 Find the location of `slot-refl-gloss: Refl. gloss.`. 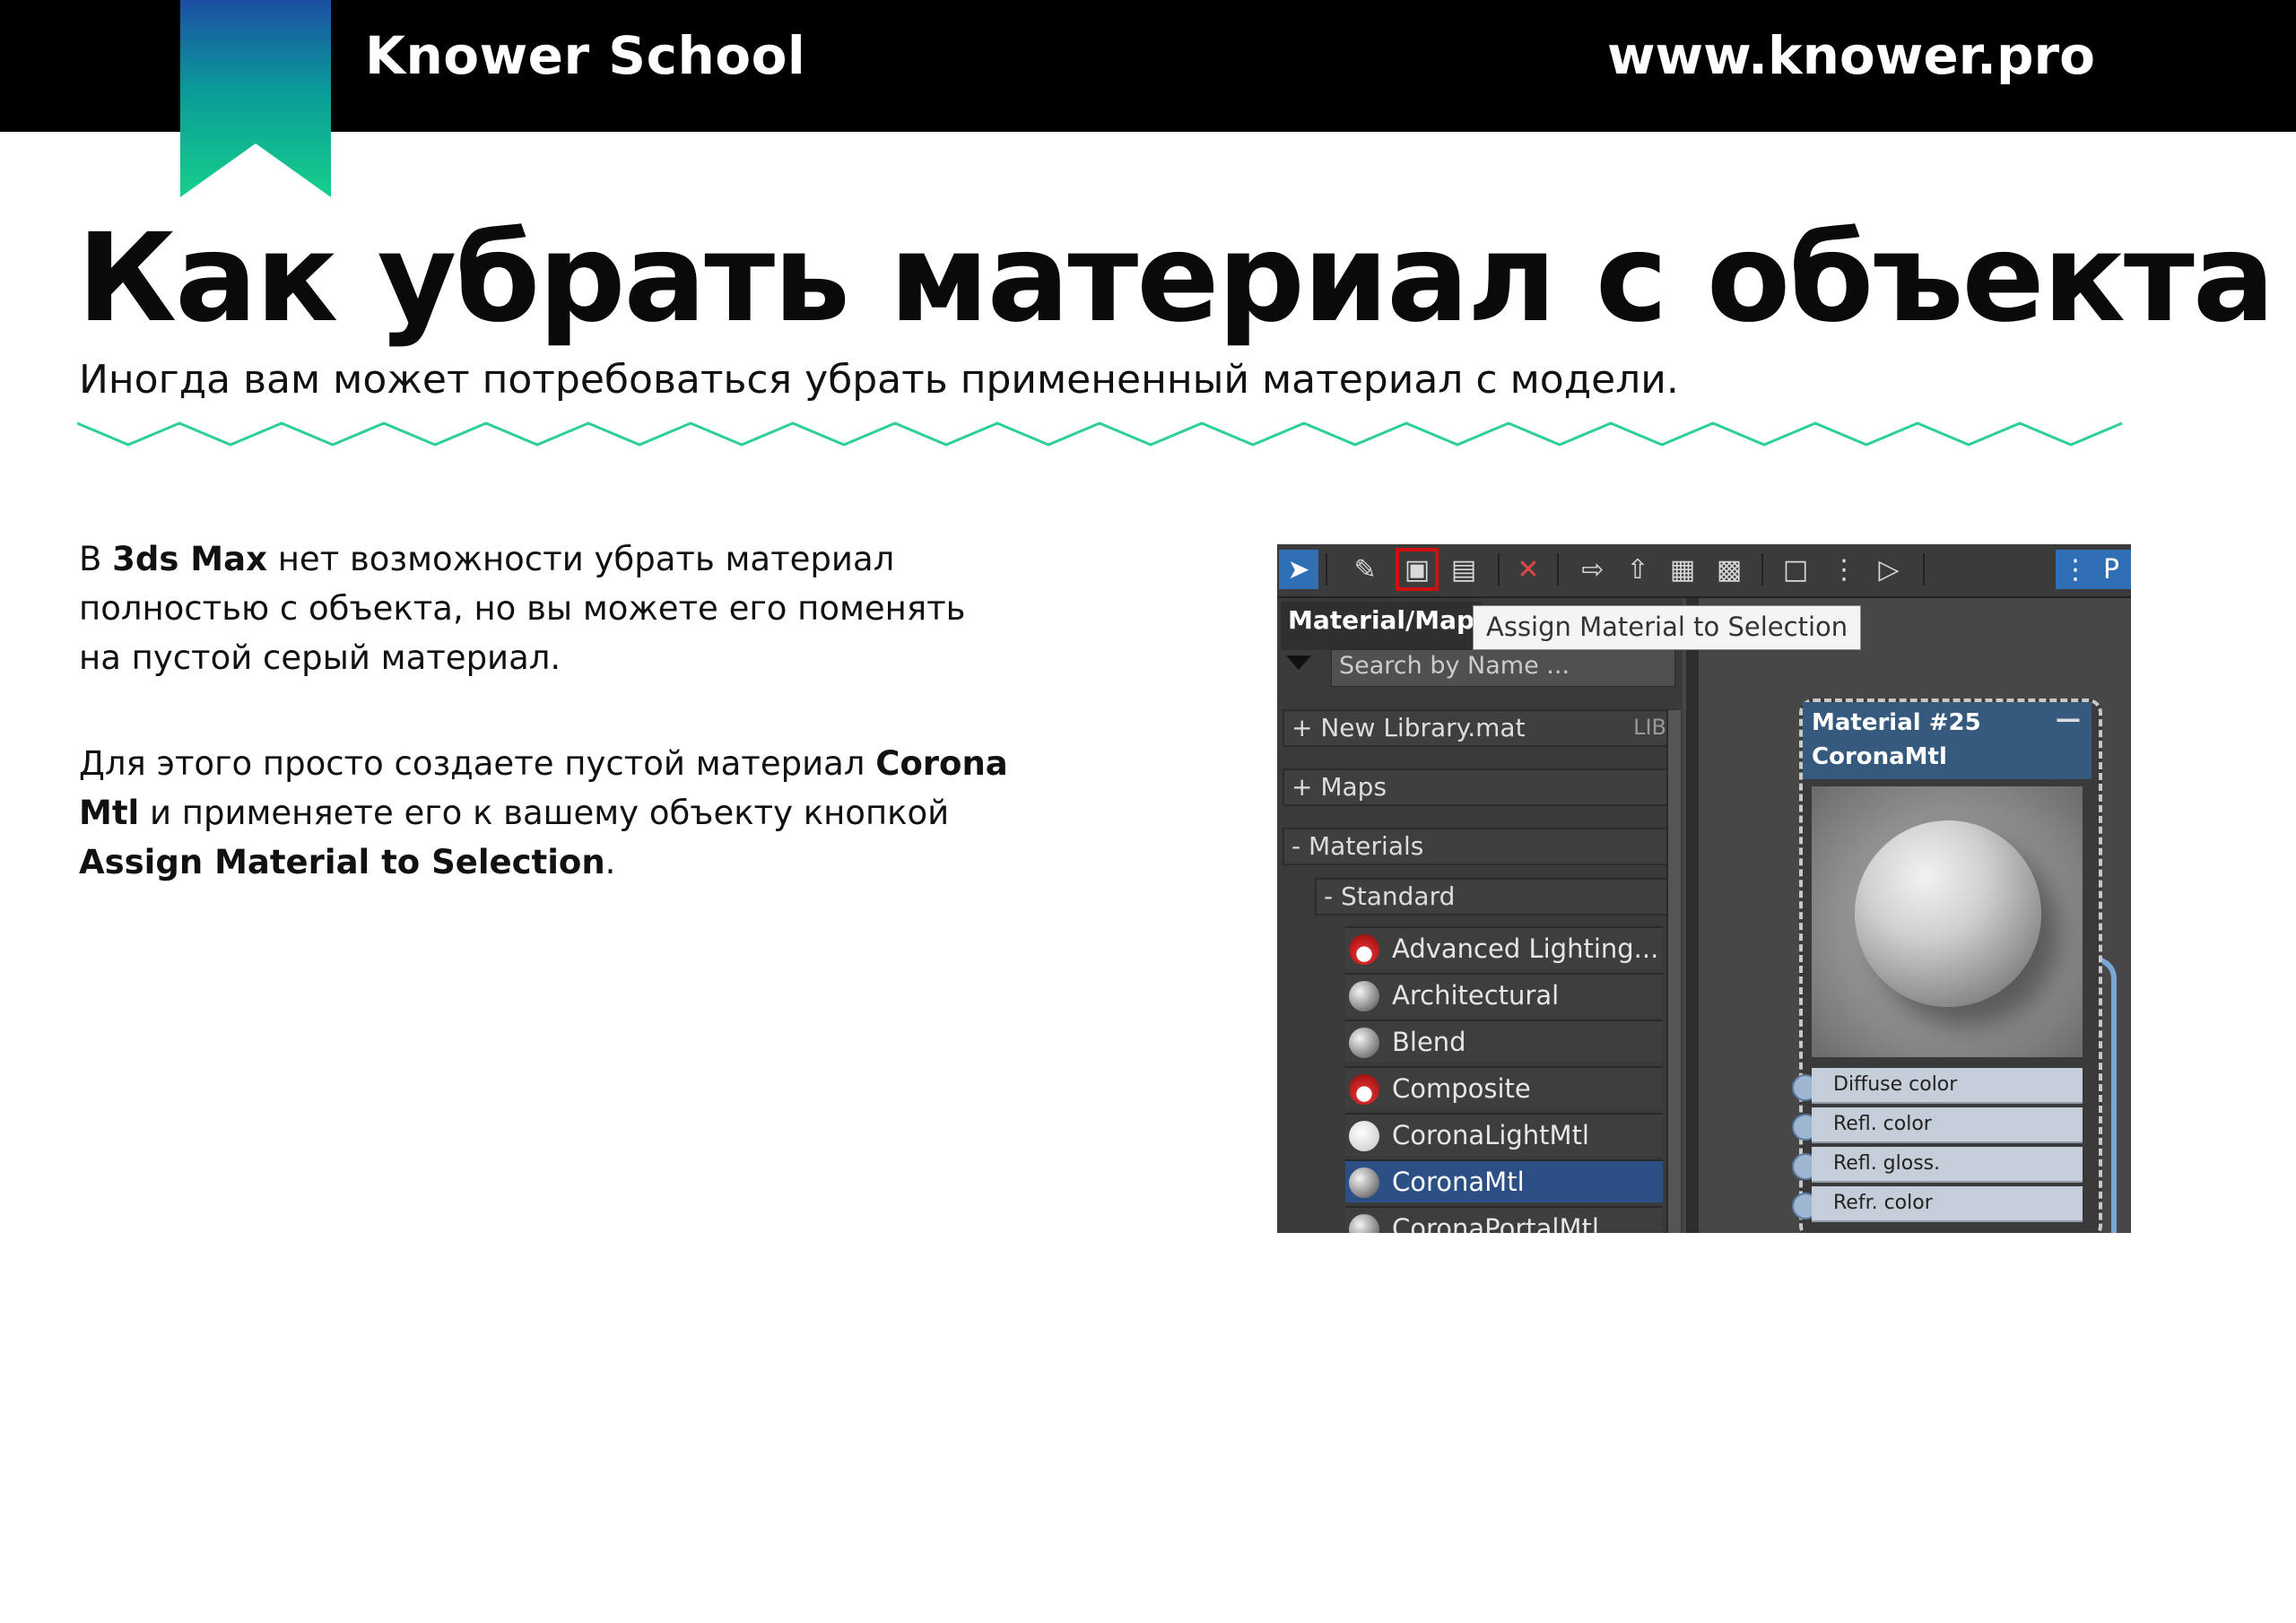

slot-refl-gloss: Refl. gloss. is located at coordinates (1947, 1165).